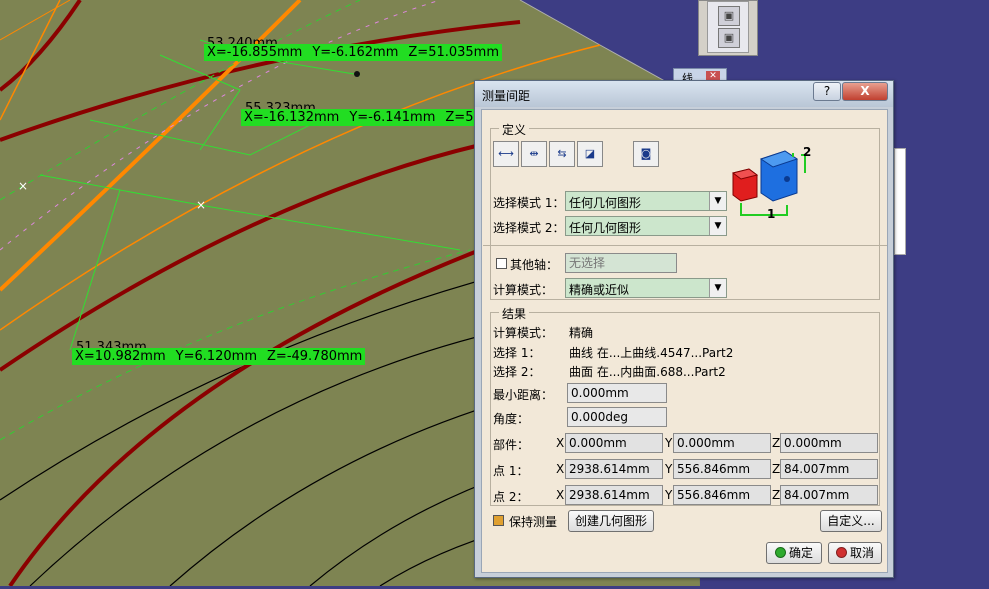  What do you see at coordinates (511, 471) in the screenshot?
I see `point1-label: 点 1：` at bounding box center [511, 471].